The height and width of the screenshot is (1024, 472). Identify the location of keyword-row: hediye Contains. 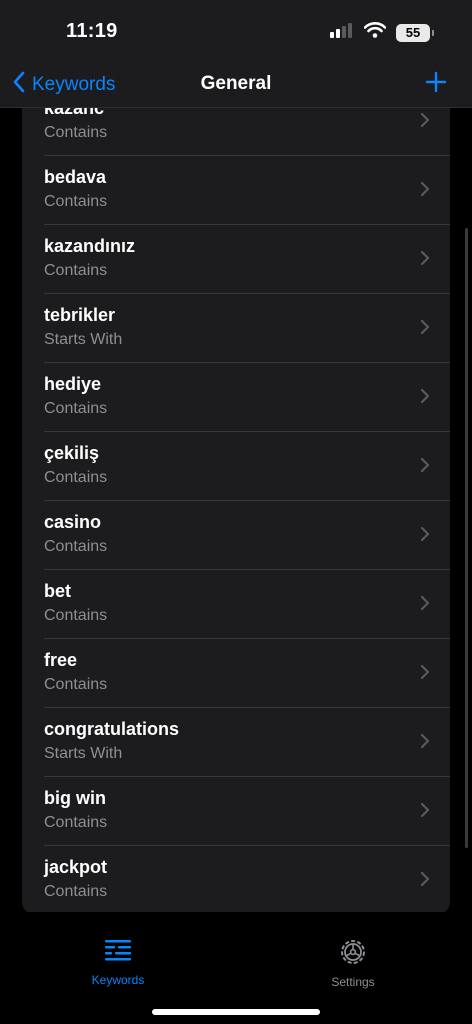
(236, 396).